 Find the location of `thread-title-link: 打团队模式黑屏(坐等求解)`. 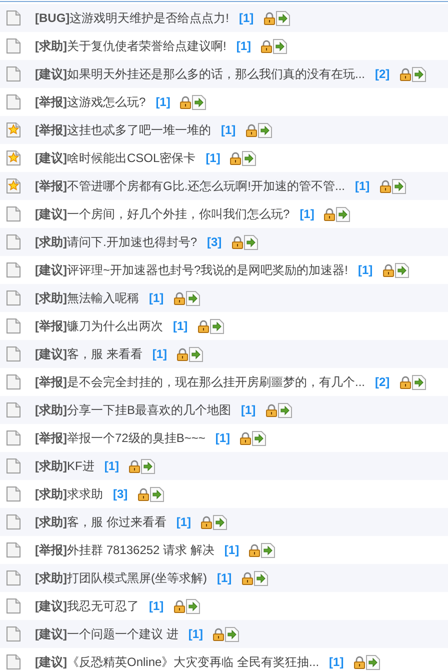

thread-title-link: 打团队模式黑屏(坐等求解) is located at coordinates (137, 578).